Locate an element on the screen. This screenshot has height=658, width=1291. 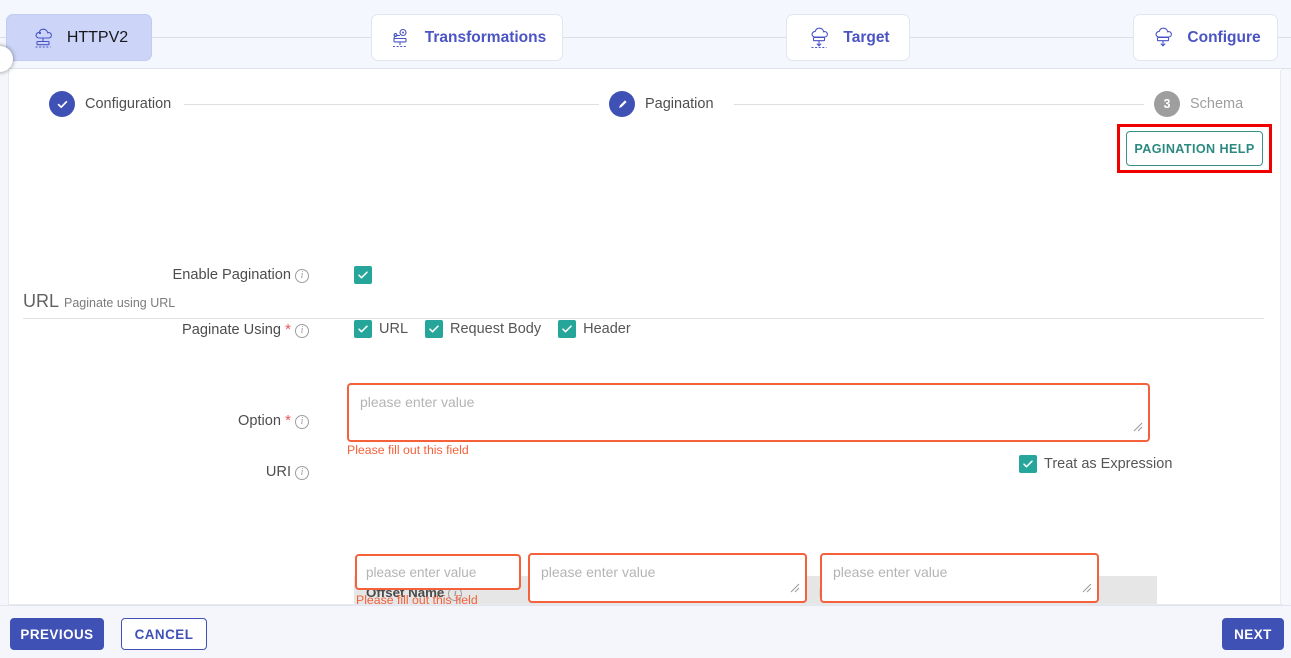
paginate-using-header-label: Header is located at coordinates (607, 329).